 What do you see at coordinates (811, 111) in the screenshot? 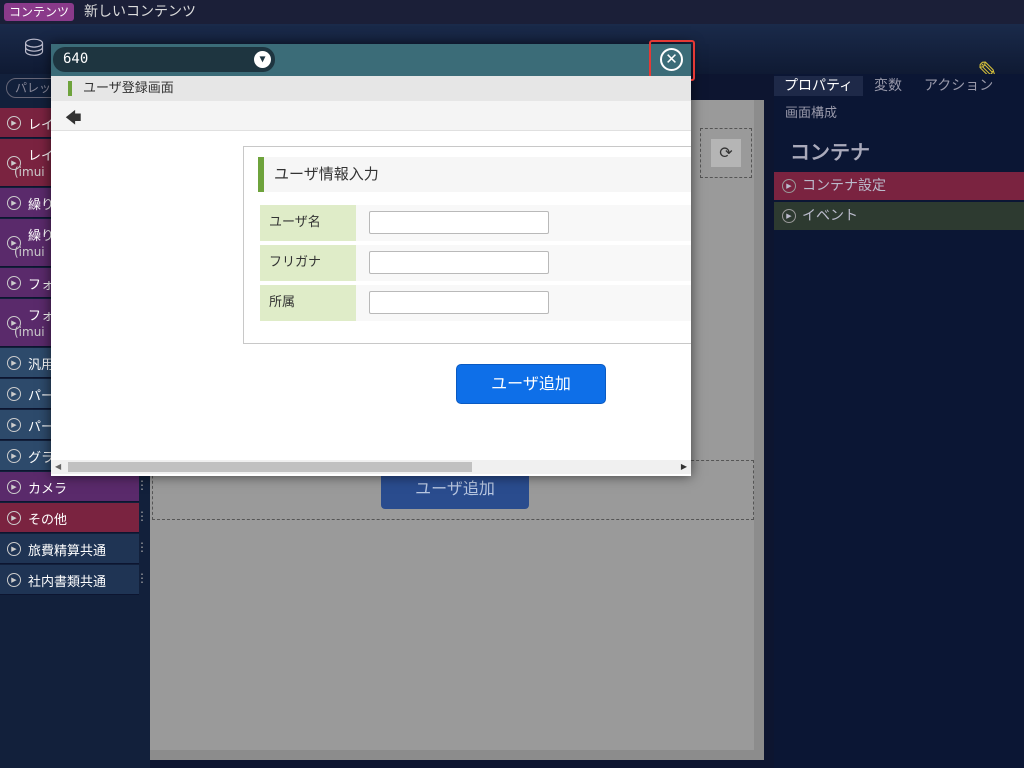
I see `tab-screen-structure: 画面構成` at bounding box center [811, 111].